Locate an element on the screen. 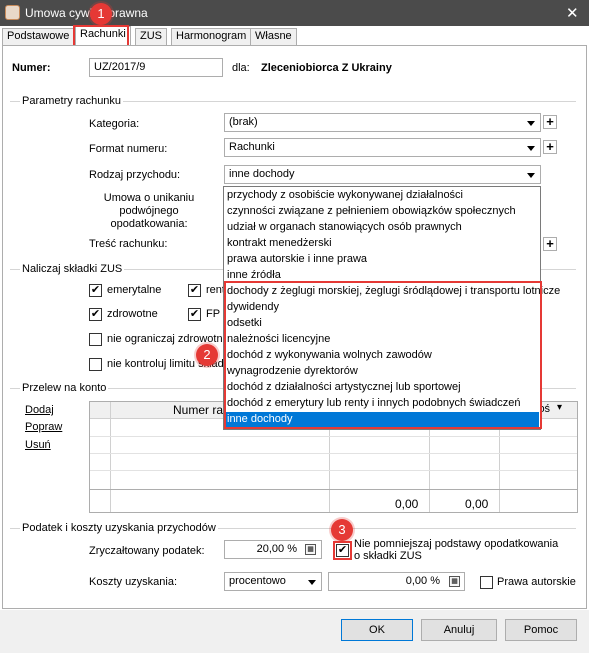  highlight-rachunki-tab is located at coordinates (101, 36).